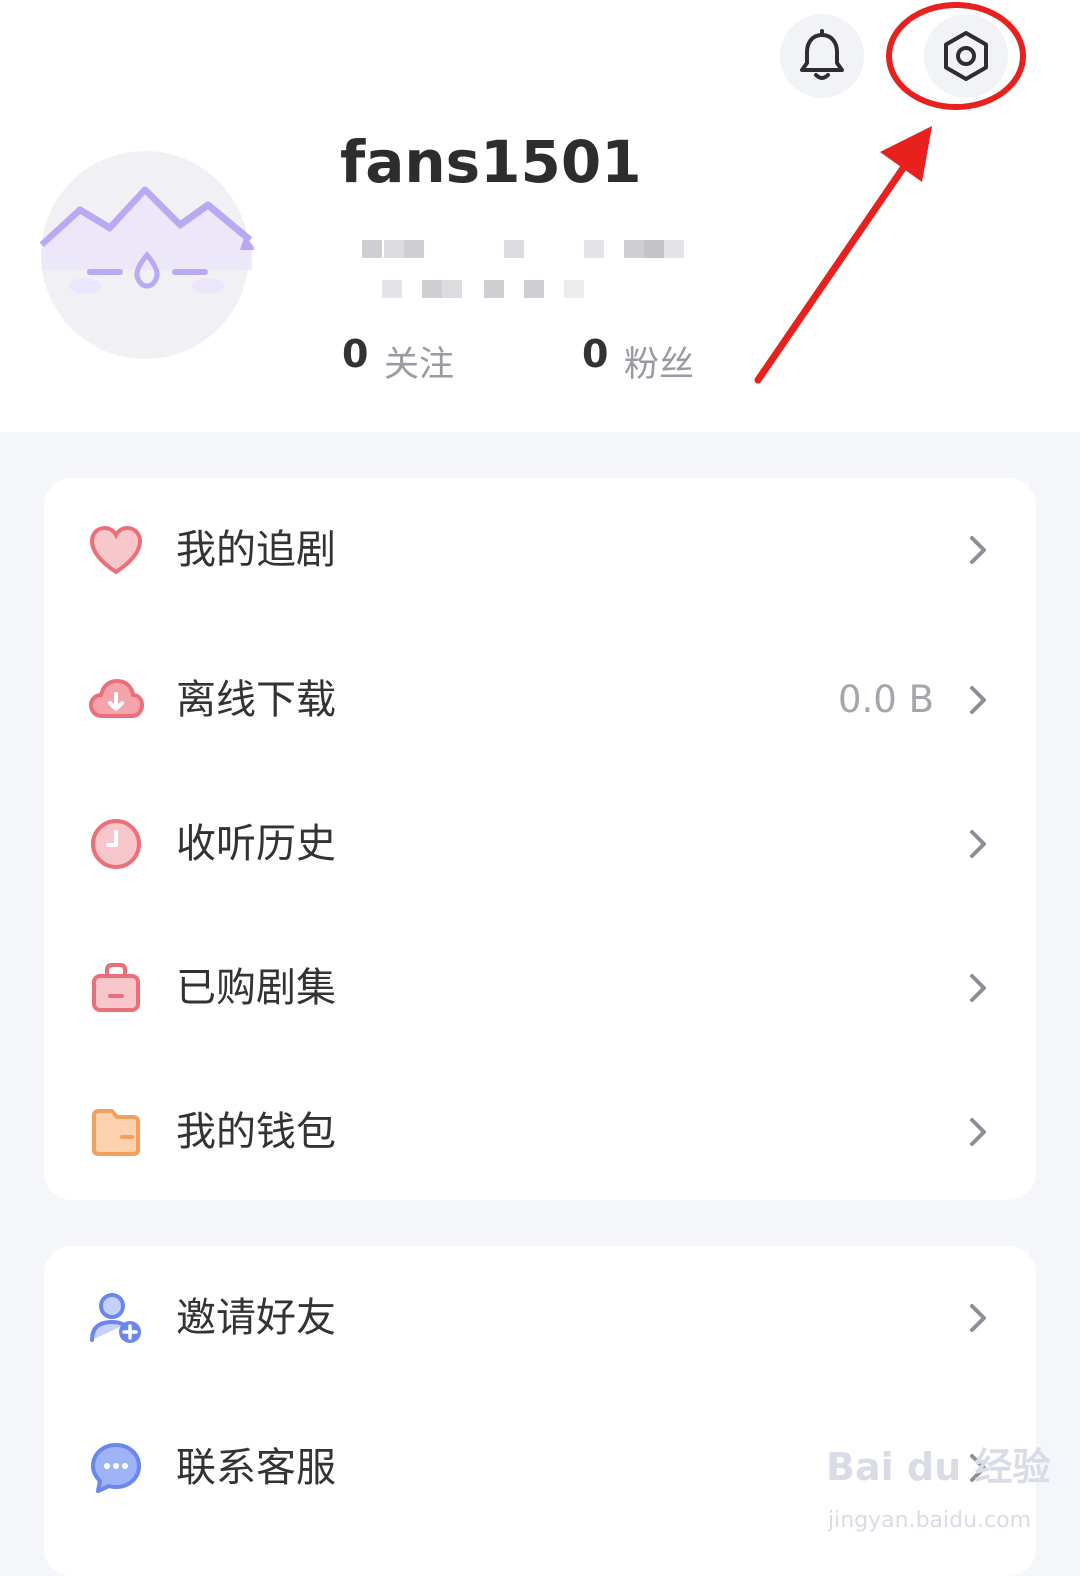  What do you see at coordinates (659, 361) in the screenshot?
I see `fans-label: 粉丝` at bounding box center [659, 361].